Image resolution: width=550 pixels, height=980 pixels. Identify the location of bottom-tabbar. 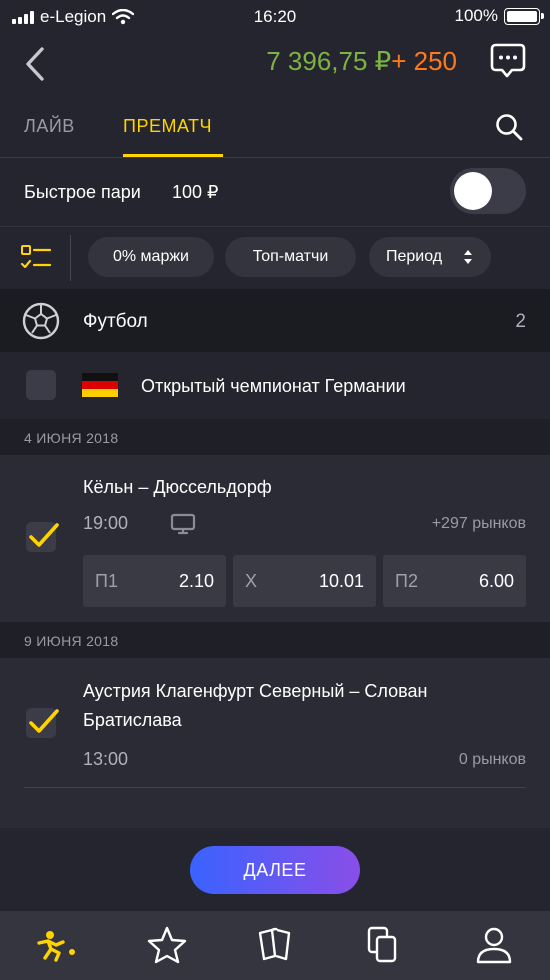
(275, 945).